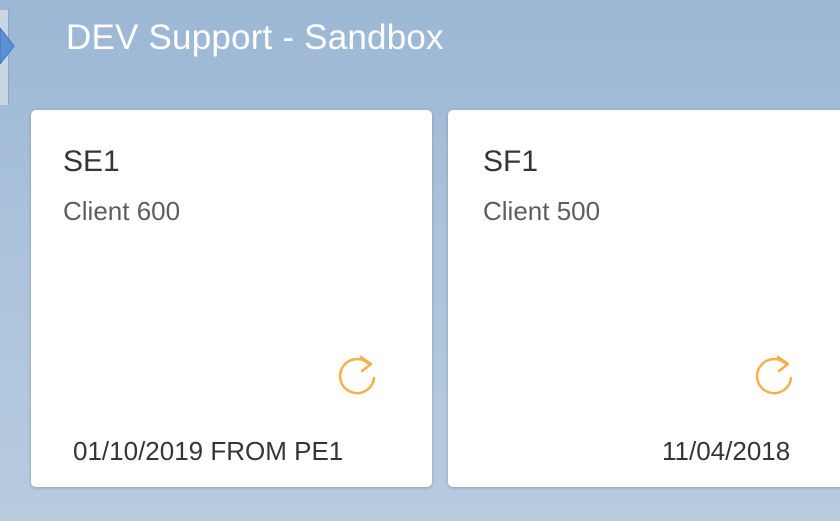 This screenshot has height=521, width=840. What do you see at coordinates (511, 161) in the screenshot?
I see `tile-title: SF1` at bounding box center [511, 161].